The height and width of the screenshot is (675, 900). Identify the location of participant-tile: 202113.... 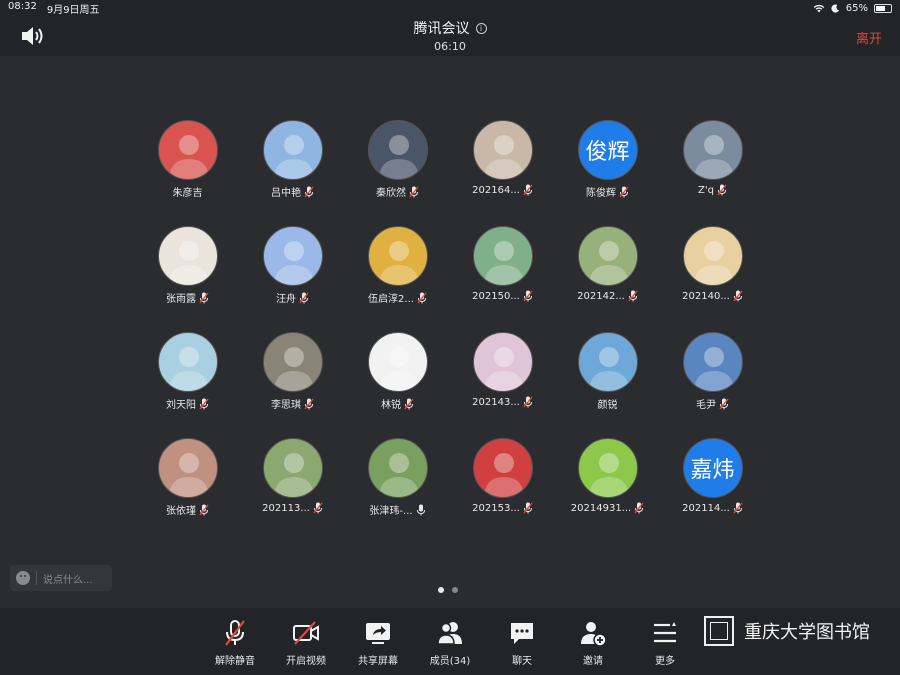
(292, 480).